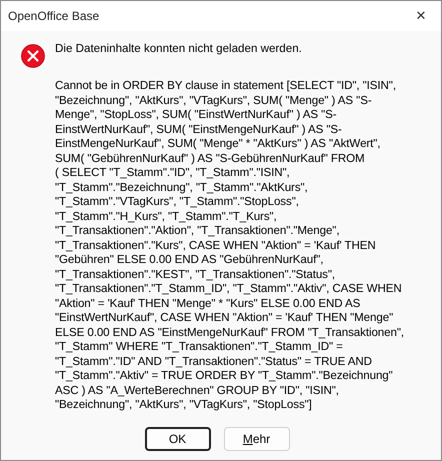  I want to click on close-button: ✕, so click(421, 16).